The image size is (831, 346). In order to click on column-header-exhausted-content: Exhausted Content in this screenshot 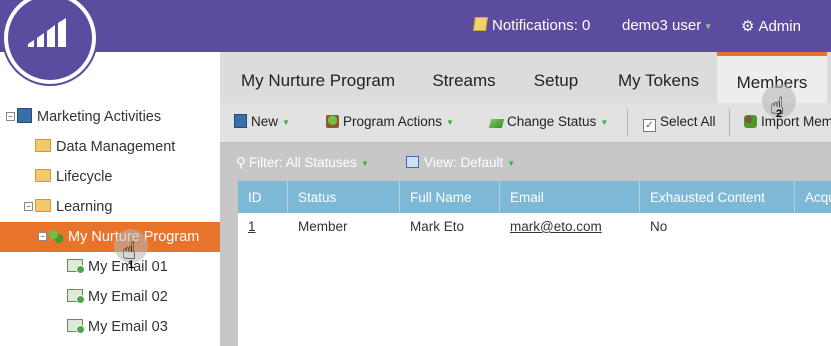, I will do `click(717, 197)`.